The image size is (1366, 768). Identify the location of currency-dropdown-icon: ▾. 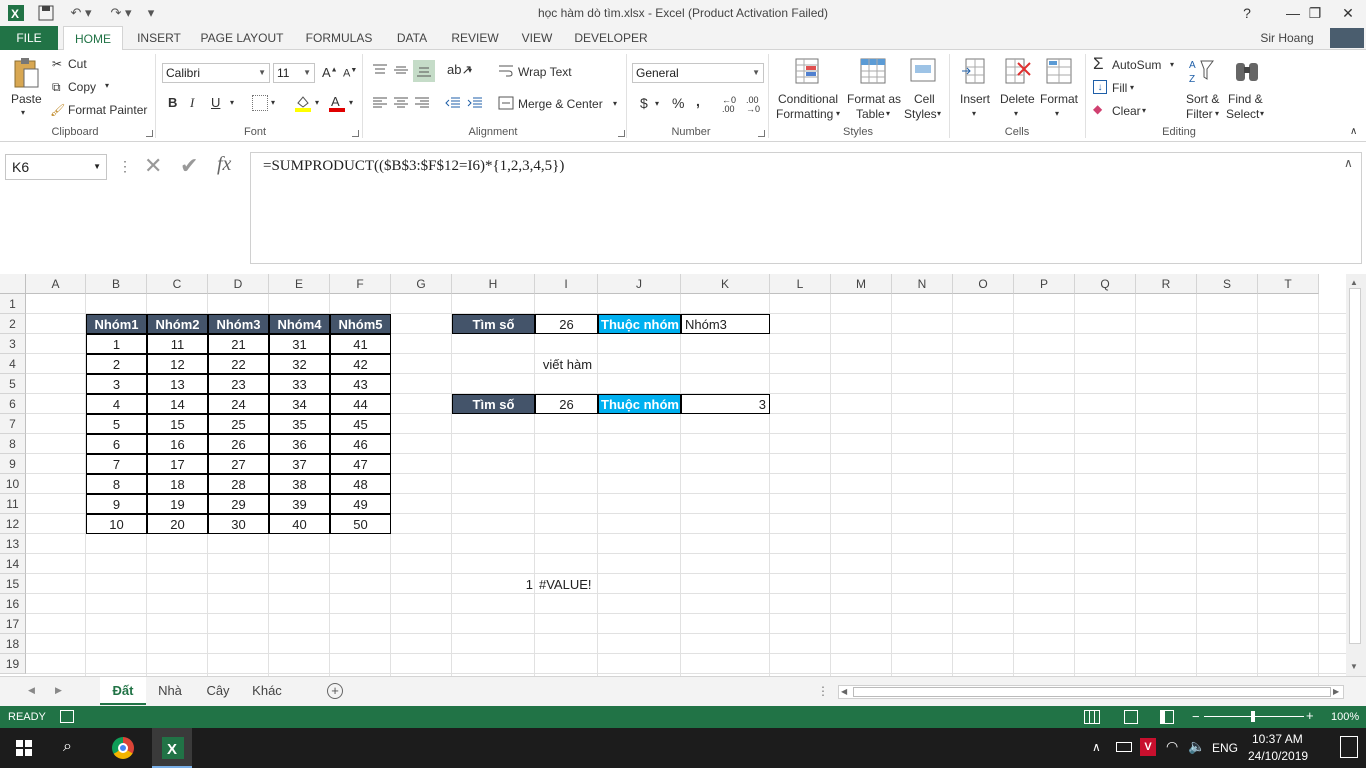
(657, 103).